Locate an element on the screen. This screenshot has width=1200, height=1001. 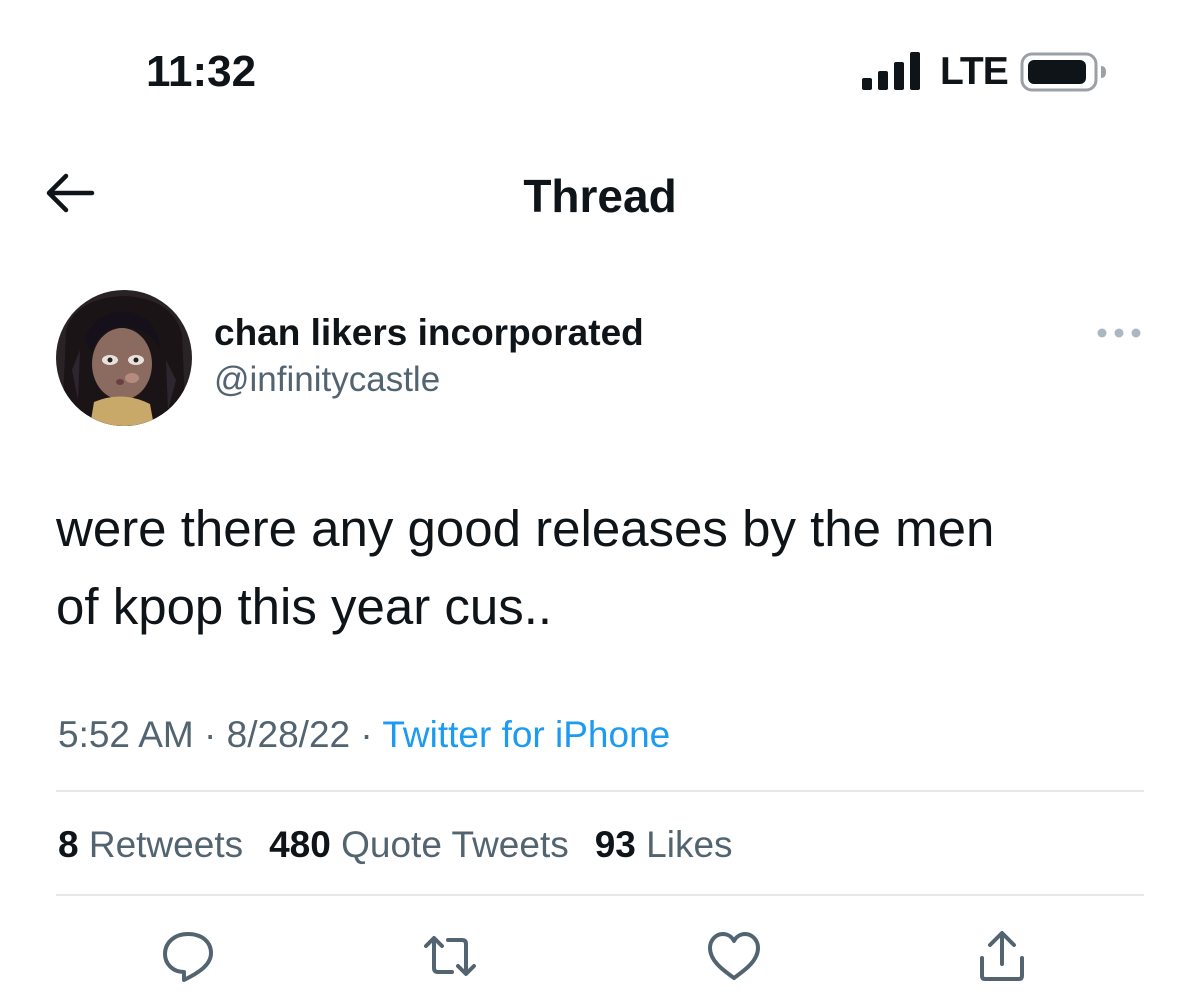
likes-label: Likes is located at coordinates (689, 844).